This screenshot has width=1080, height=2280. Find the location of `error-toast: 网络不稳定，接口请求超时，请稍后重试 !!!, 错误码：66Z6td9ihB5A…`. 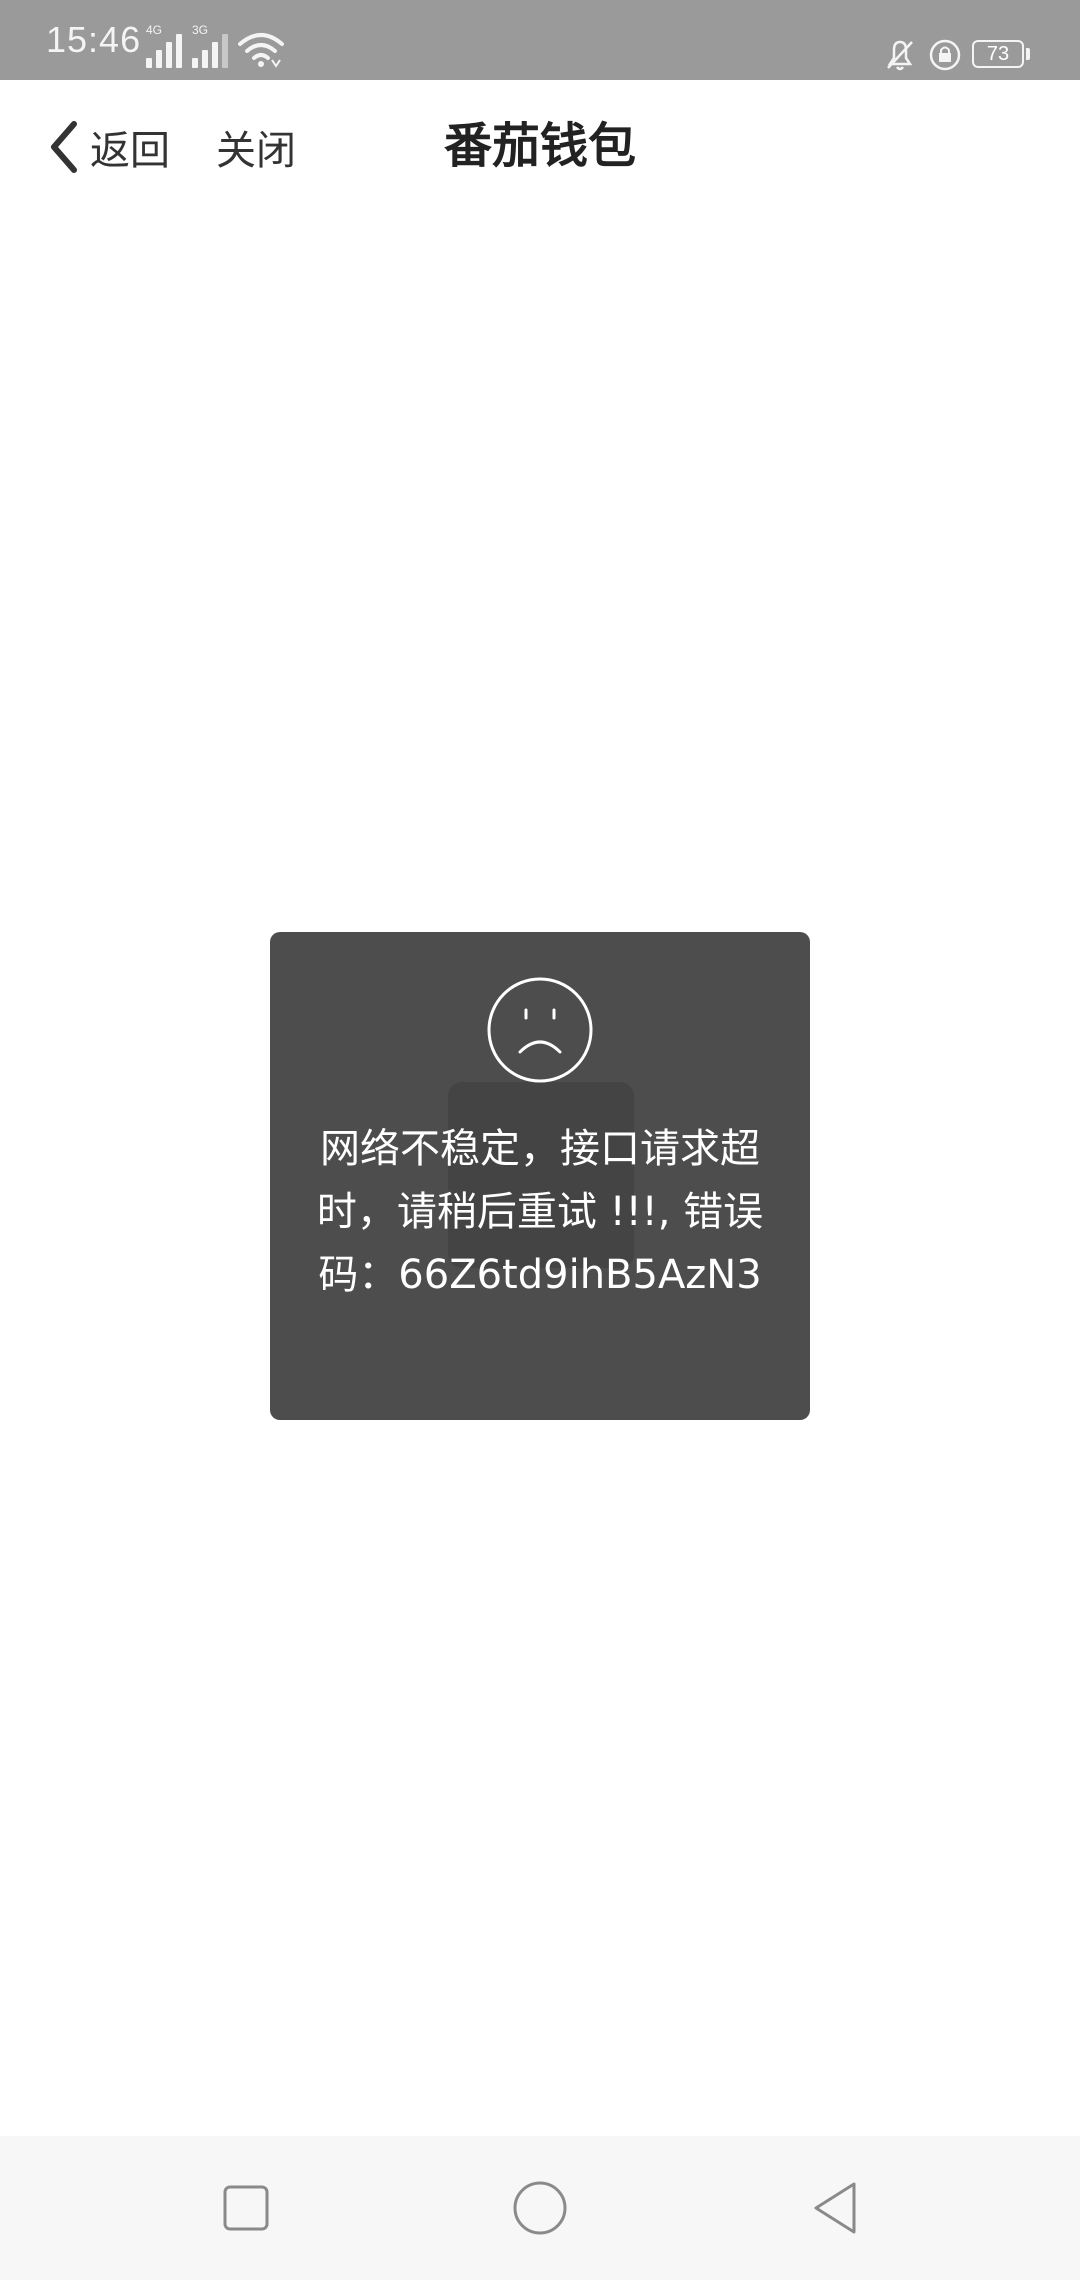

error-toast: 网络不稳定，接口请求超时，请稍后重试 !!!, 错误码：66Z6td9ihB5A… is located at coordinates (540, 1176).